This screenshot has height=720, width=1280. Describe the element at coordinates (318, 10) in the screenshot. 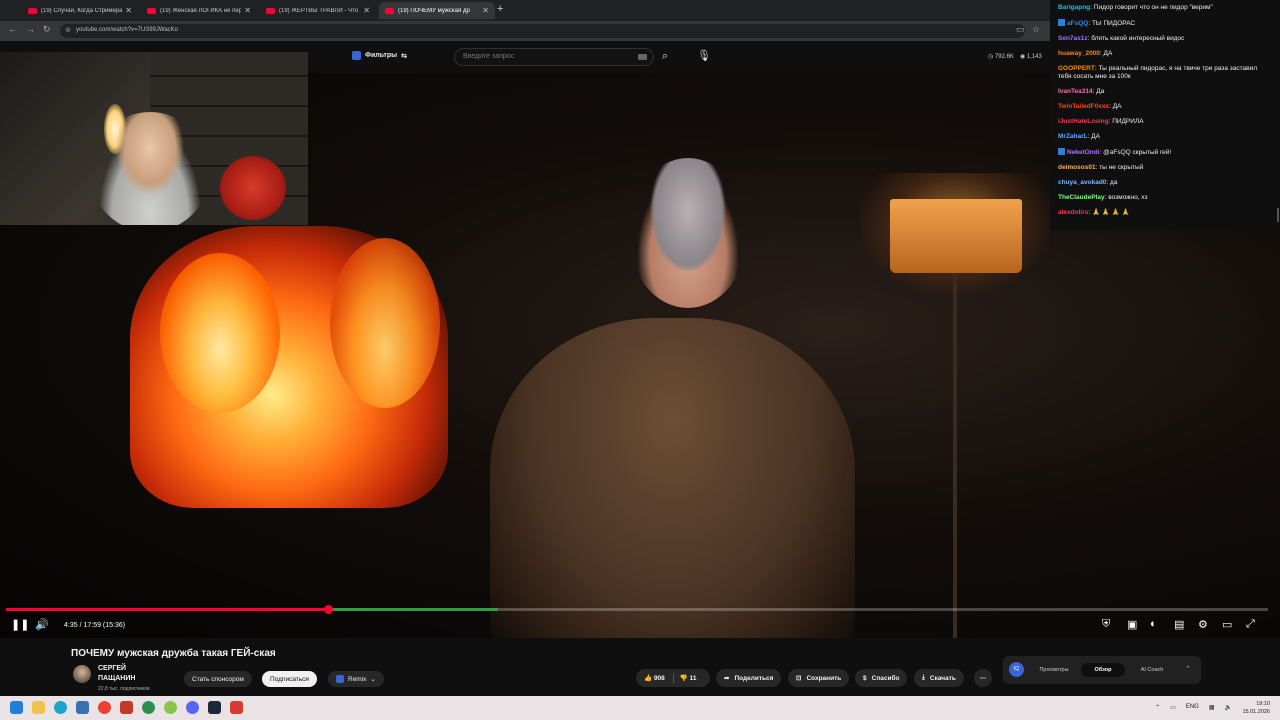

I see `browser-tab: (19) ЖЕРТВЫ ТРАВЛИ - Что с ✕` at that location.